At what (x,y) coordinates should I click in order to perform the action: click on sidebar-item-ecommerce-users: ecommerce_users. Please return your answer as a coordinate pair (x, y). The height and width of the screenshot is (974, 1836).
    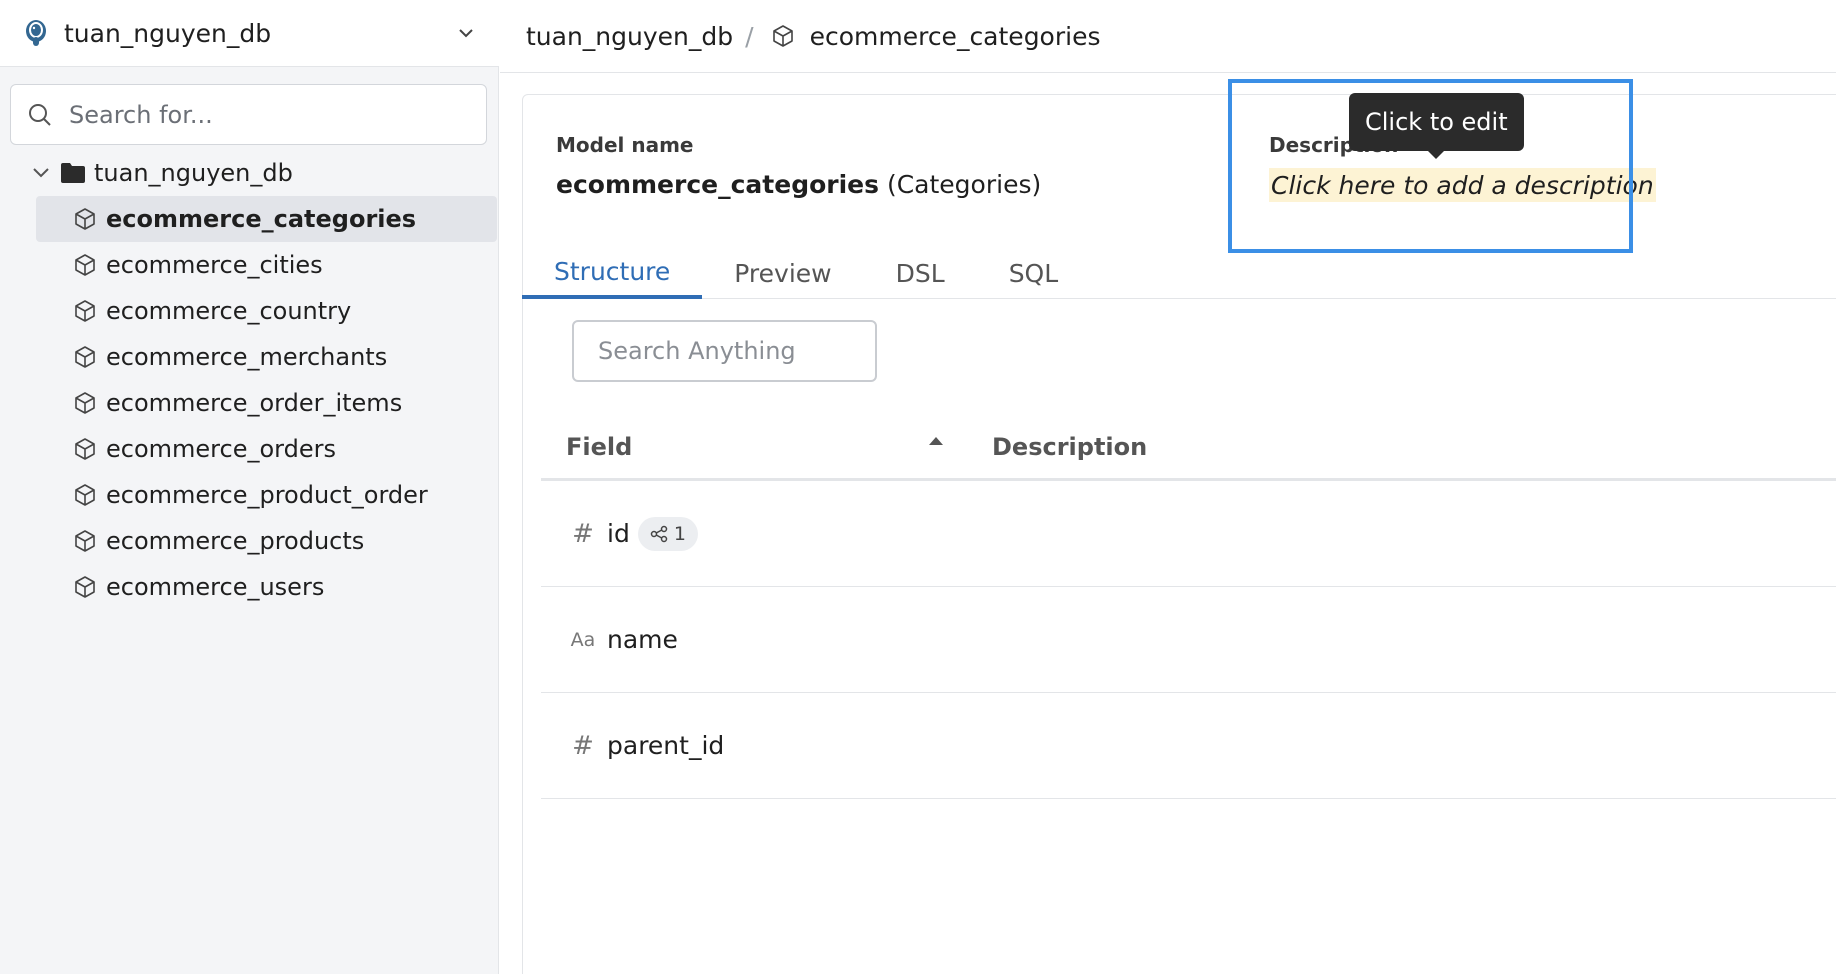
    Looking at the image, I should click on (266, 587).